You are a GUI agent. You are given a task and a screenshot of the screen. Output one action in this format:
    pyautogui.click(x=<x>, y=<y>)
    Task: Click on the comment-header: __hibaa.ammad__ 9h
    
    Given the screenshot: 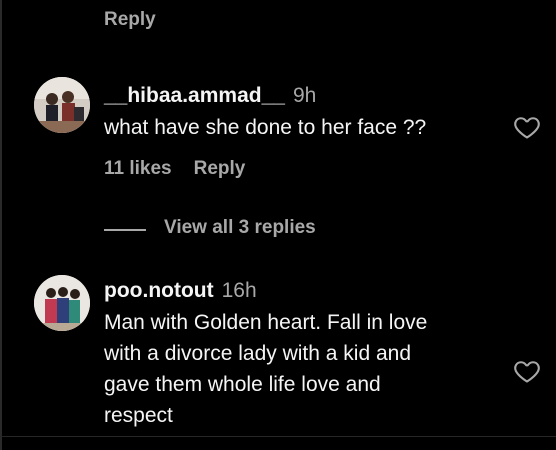 What is the action you would take?
    pyautogui.click(x=210, y=96)
    